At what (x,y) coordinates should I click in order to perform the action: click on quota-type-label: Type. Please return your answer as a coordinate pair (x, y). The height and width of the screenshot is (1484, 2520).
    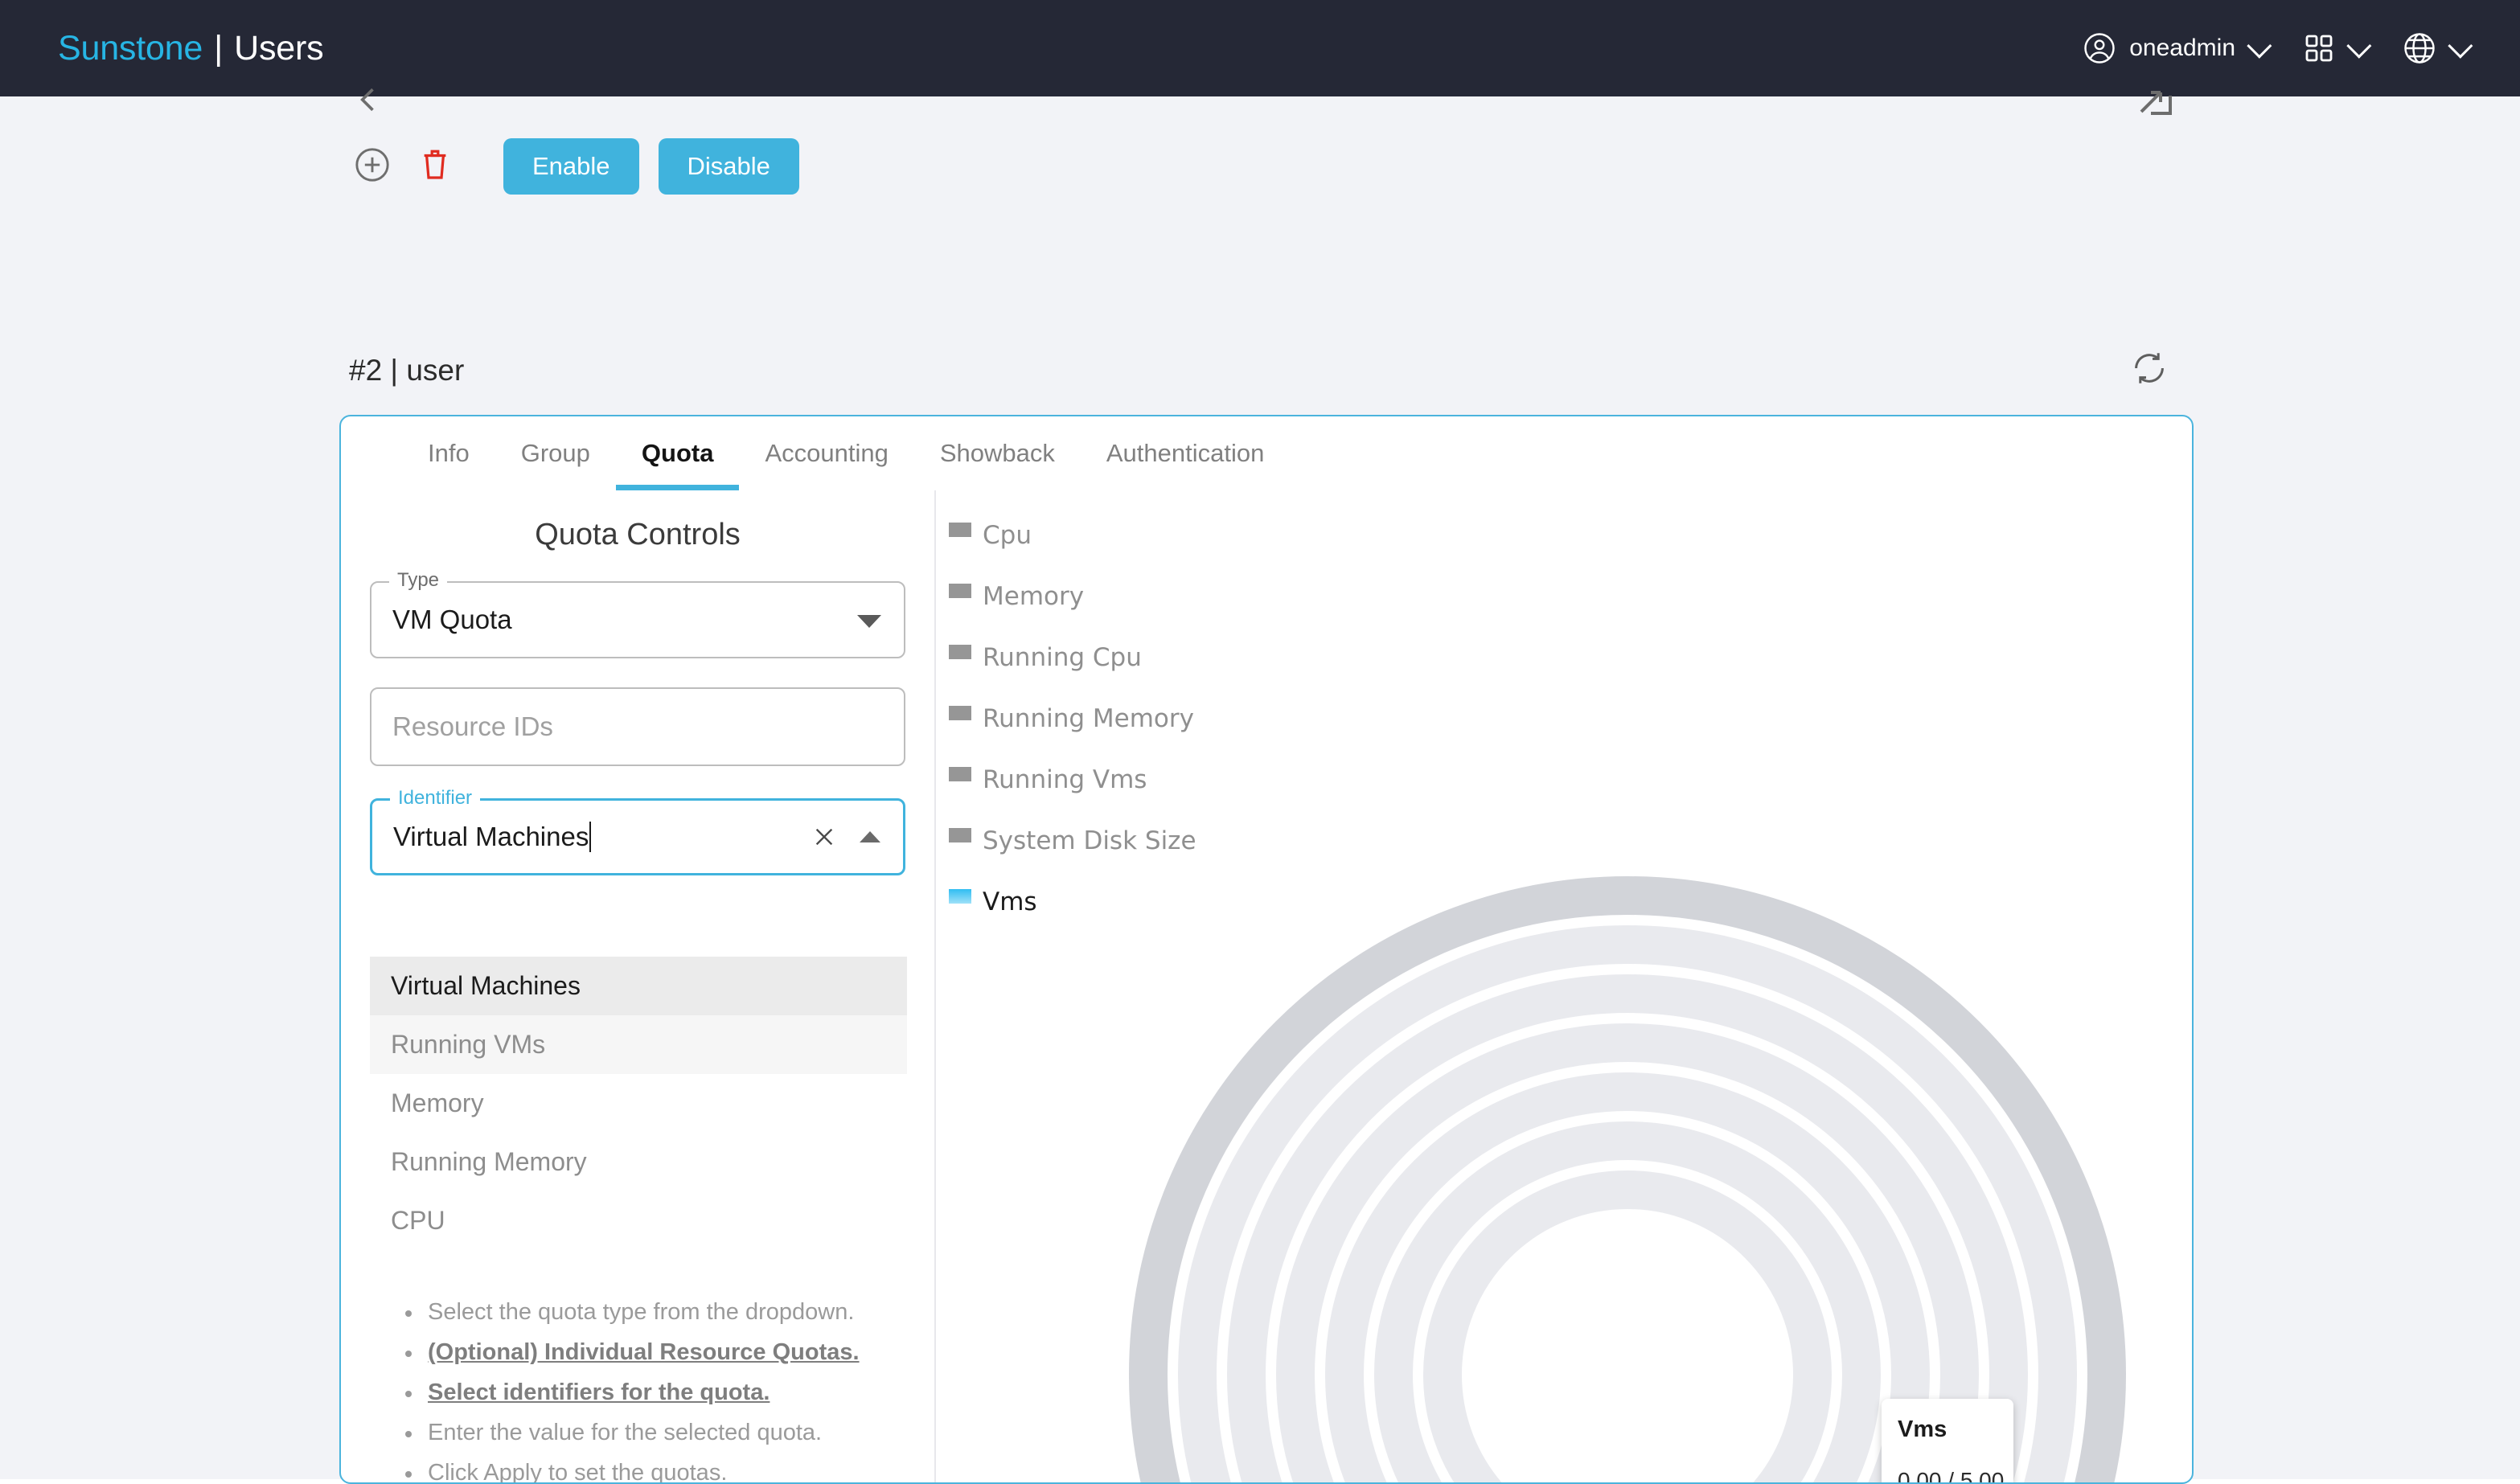
    Looking at the image, I should click on (418, 581).